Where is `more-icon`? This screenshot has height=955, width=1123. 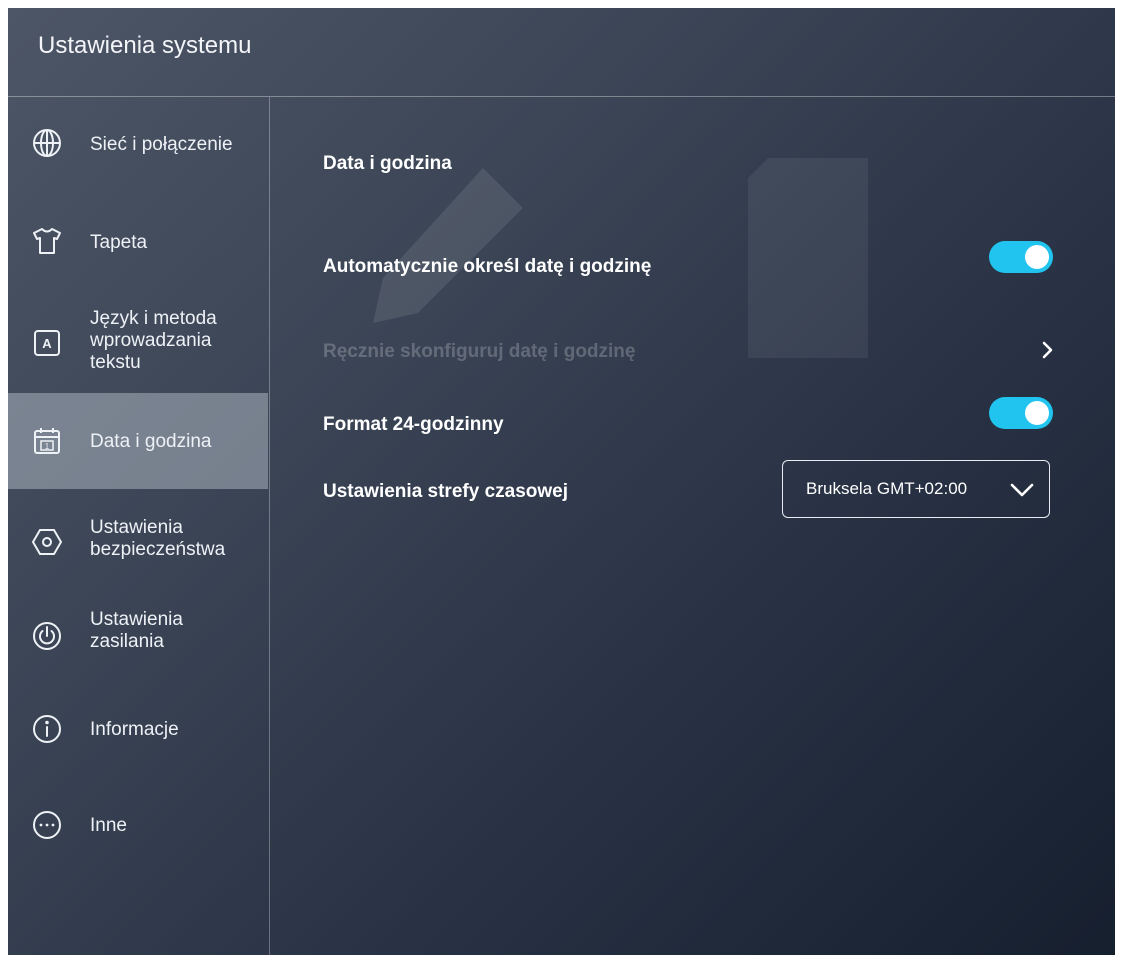
more-icon is located at coordinates (47, 825).